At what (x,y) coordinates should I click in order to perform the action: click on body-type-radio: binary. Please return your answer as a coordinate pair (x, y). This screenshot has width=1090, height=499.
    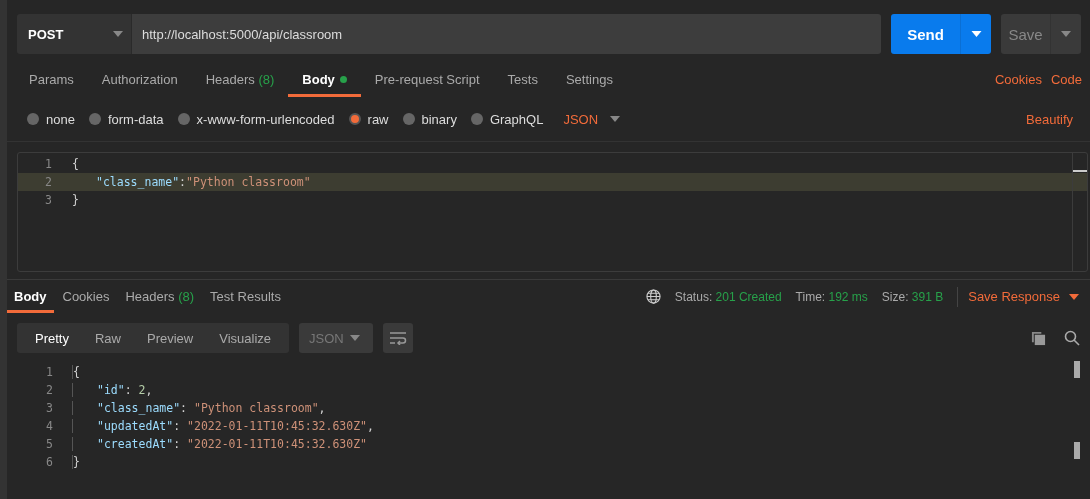
    Looking at the image, I should click on (429, 119).